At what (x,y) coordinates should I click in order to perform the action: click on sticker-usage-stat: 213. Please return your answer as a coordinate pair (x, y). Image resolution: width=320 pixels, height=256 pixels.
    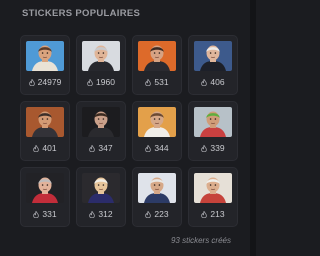
    Looking at the image, I should click on (213, 214).